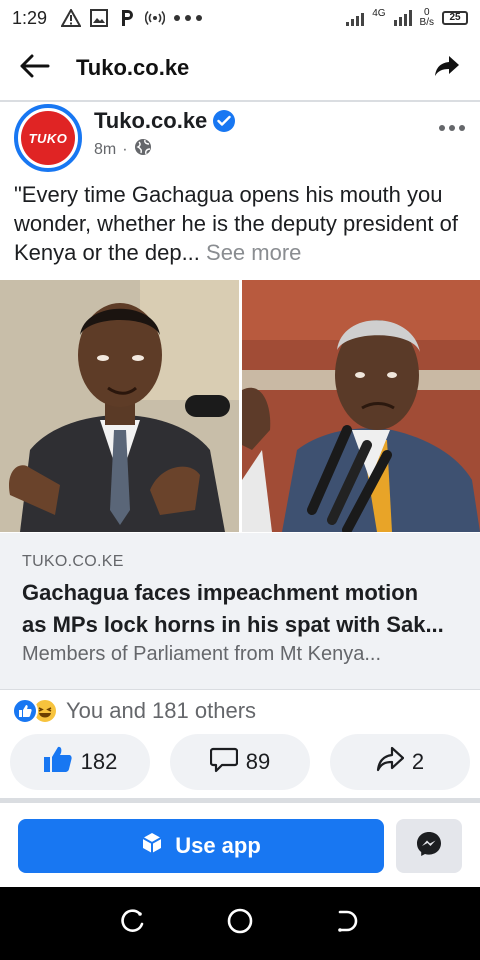 This screenshot has width=480, height=960. I want to click on share-arrow-icon, so click(390, 762).